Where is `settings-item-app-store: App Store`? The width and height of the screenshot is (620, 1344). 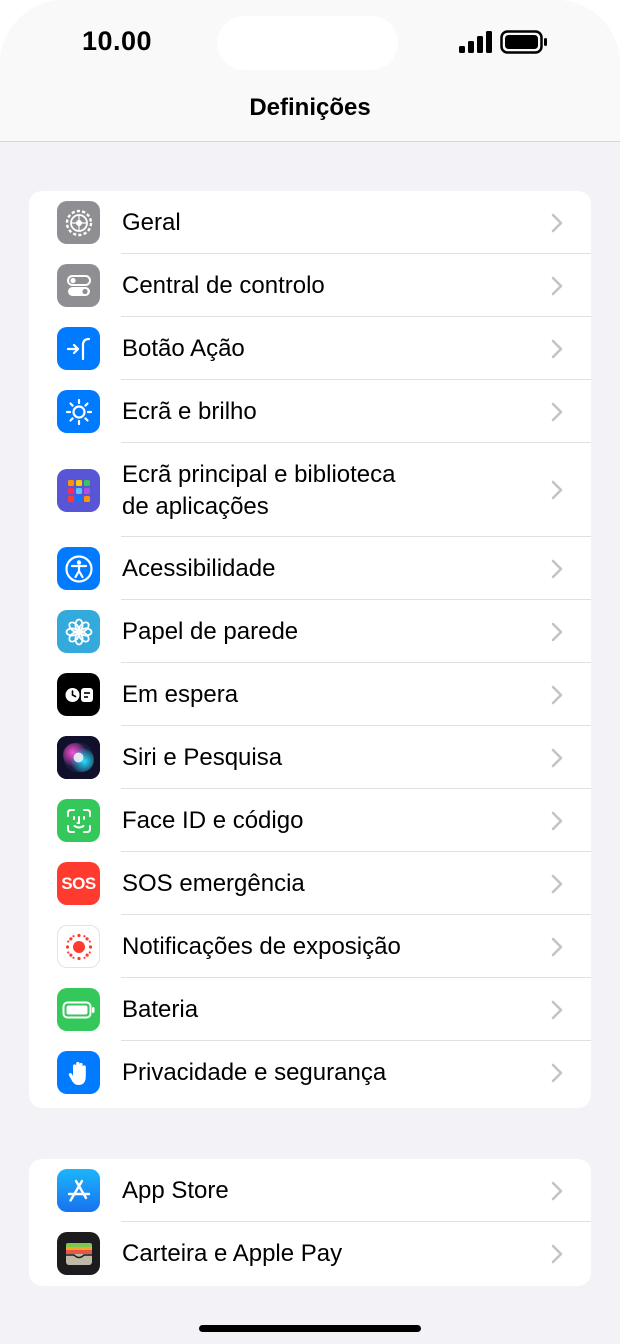 settings-item-app-store: App Store is located at coordinates (310, 1190).